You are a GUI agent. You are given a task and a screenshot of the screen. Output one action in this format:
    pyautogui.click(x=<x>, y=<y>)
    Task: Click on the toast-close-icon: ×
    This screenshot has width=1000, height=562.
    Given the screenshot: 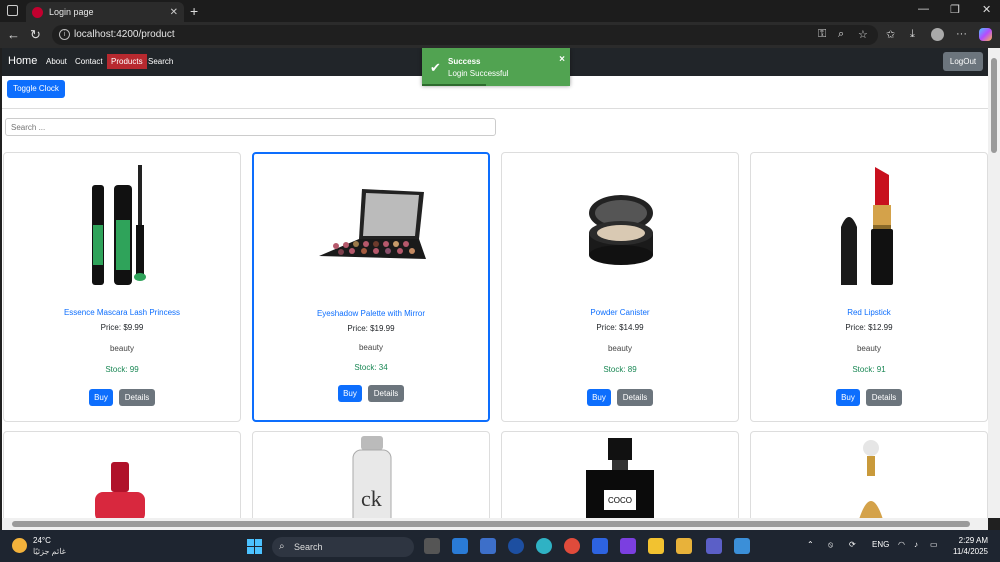 What is the action you would take?
    pyautogui.click(x=562, y=59)
    